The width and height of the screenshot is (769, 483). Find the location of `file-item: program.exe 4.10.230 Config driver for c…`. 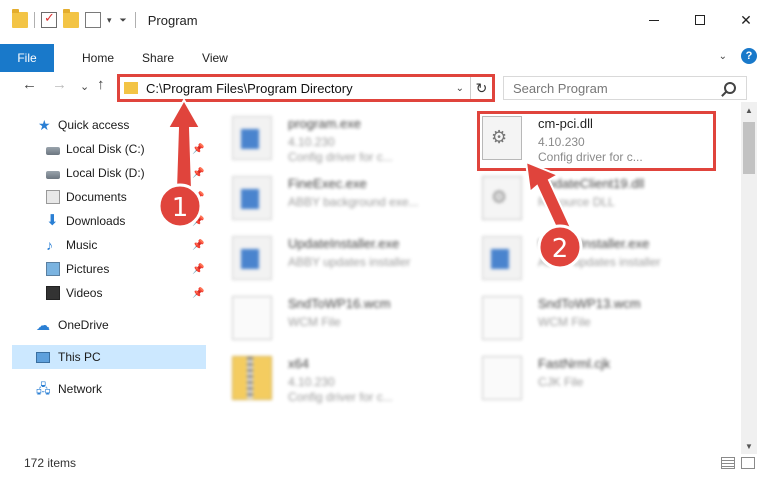

file-item: program.exe 4.10.230 Config driver for c… is located at coordinates (332, 138).